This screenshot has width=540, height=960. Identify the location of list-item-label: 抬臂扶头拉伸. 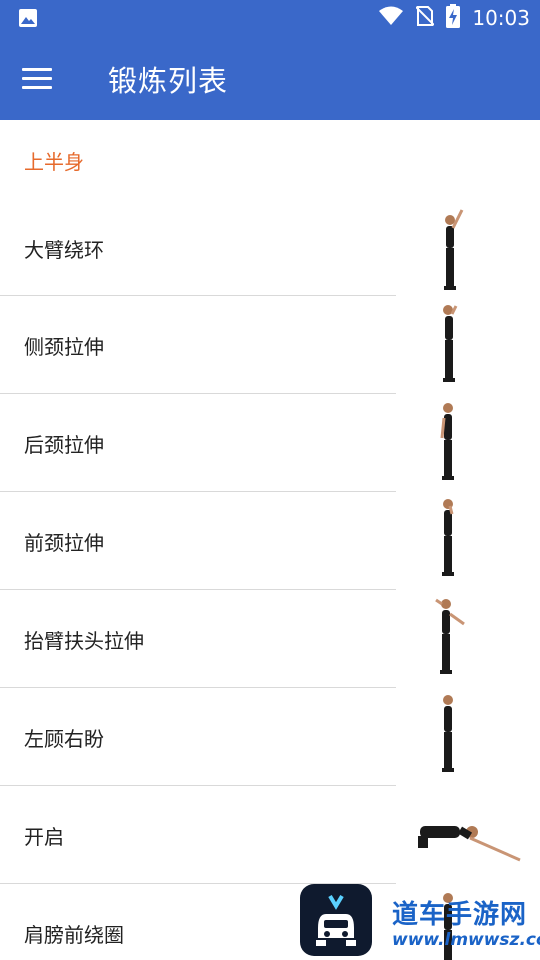
(84, 640).